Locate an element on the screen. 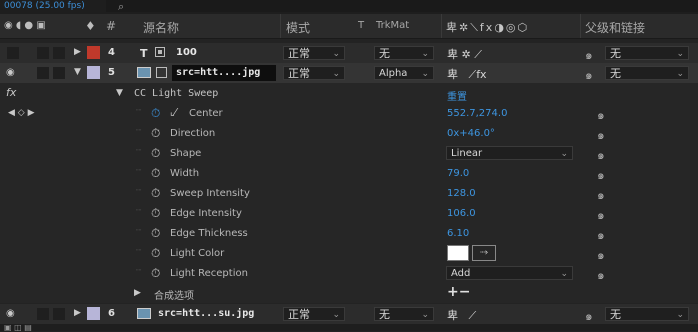  property-value: 128.0 is located at coordinates (461, 193).